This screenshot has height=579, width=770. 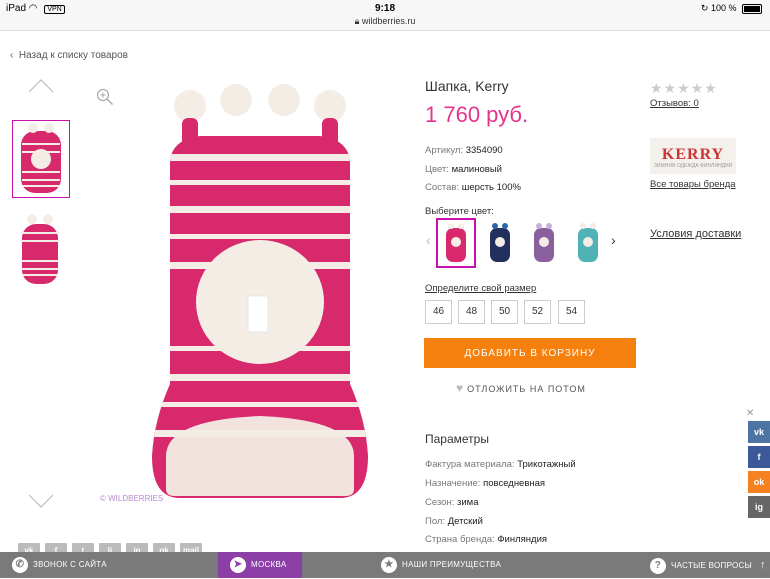 What do you see at coordinates (41, 85) in the screenshot?
I see `gallery-up-arrow` at bounding box center [41, 85].